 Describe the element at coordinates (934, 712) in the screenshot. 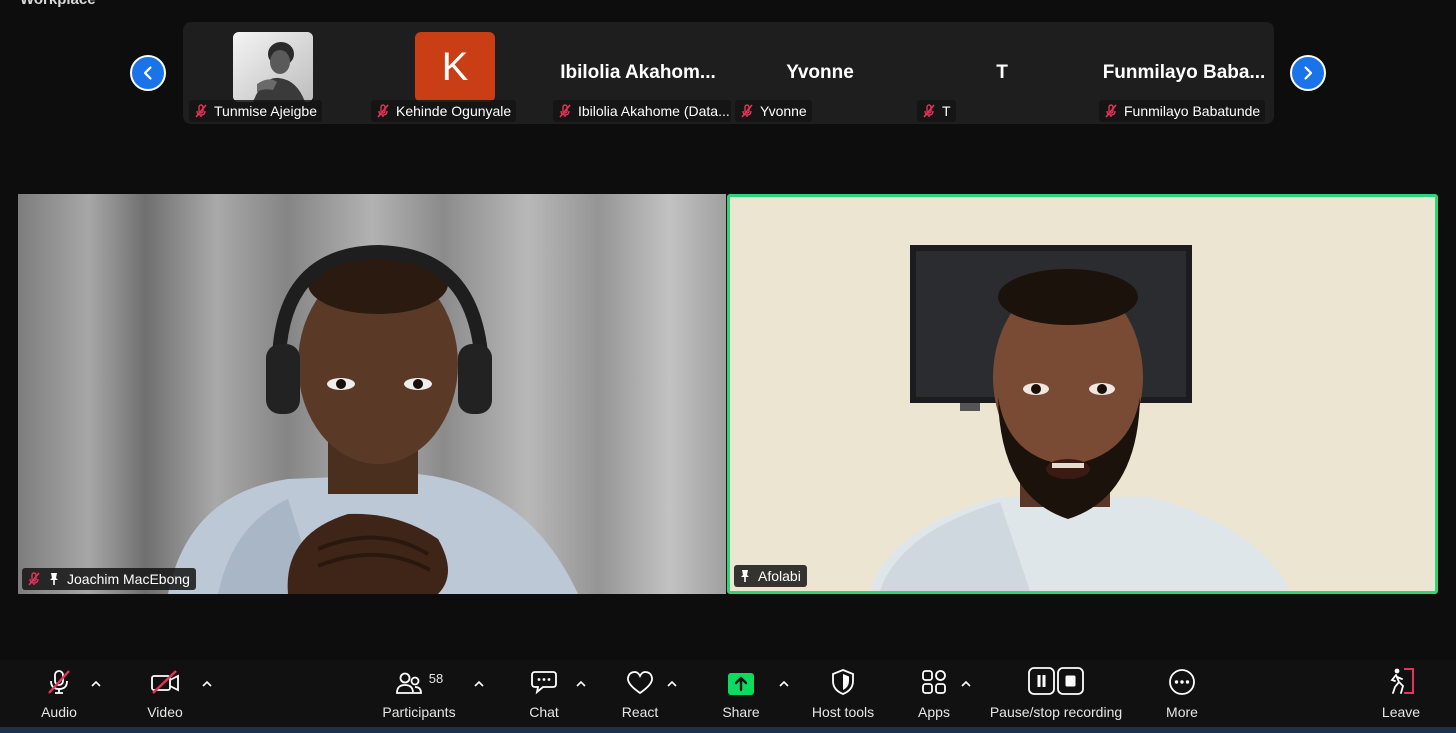

I see `apps-label: Apps` at that location.